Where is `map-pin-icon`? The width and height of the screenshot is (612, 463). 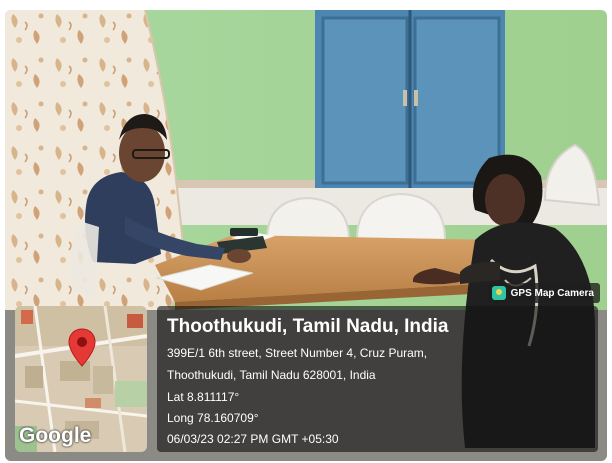
map-pin-icon is located at coordinates (82, 347).